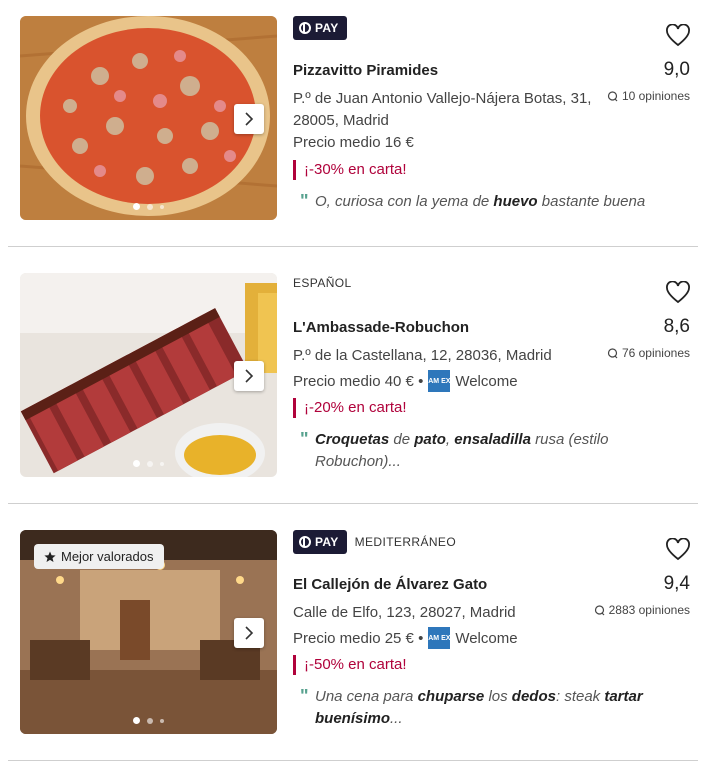 This screenshot has width=712, height=780. I want to click on review-keyword: Croquetas, so click(352, 439).